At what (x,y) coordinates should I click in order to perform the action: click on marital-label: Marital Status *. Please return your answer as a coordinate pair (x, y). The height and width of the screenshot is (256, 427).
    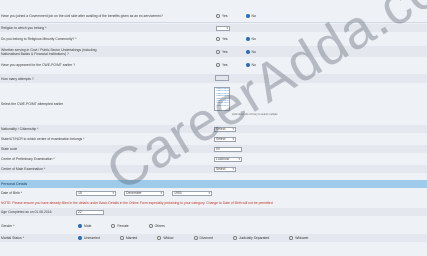
    Looking at the image, I should click on (12, 238).